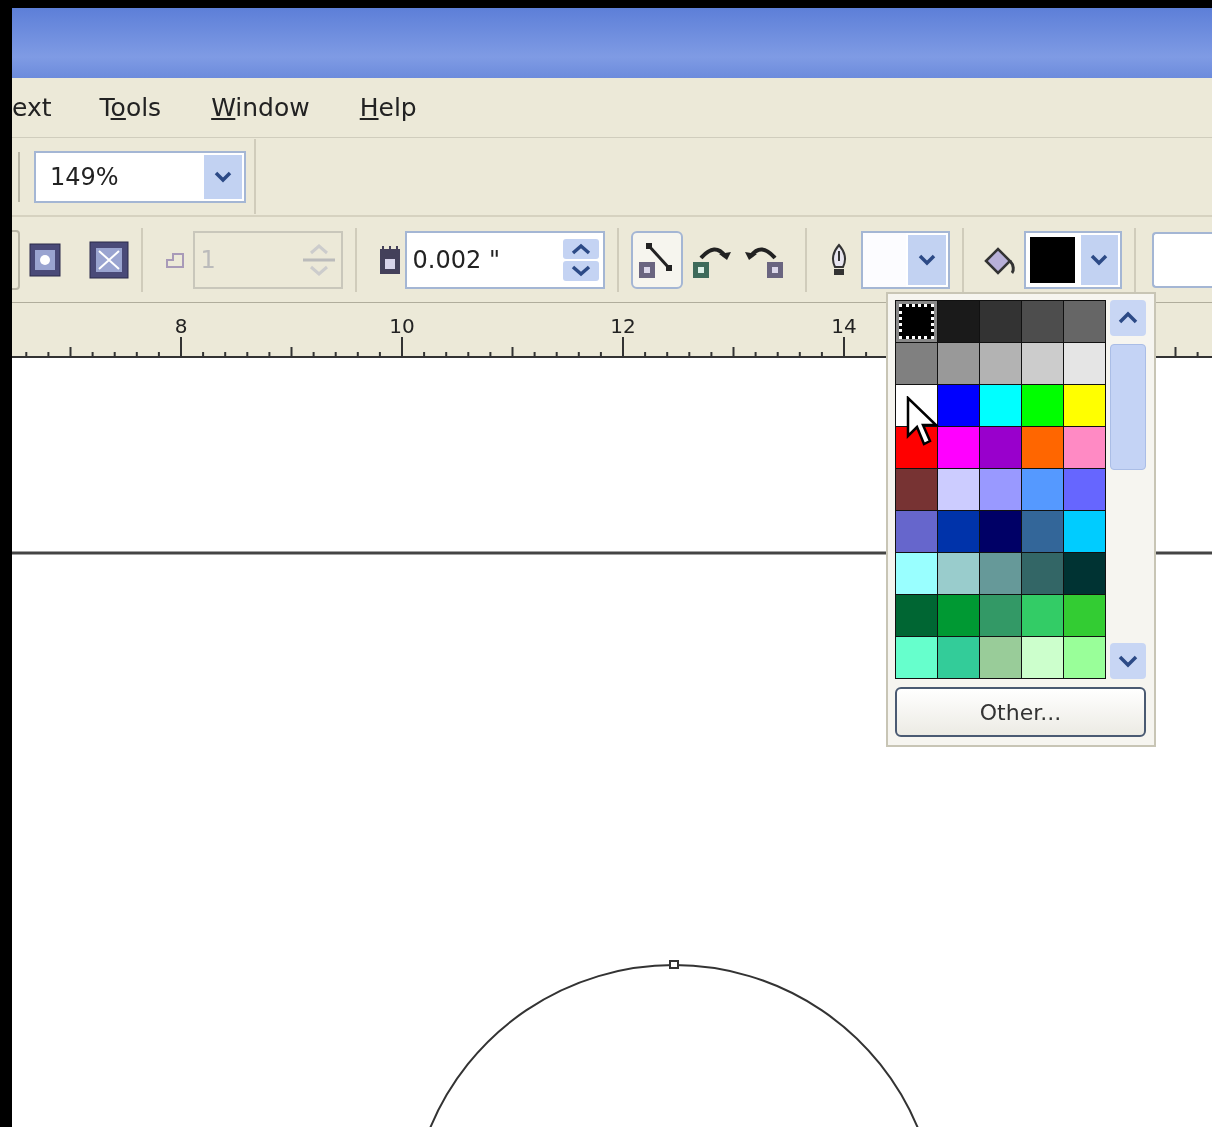 Image resolution: width=1212 pixels, height=1127 pixels. What do you see at coordinates (130, 107) in the screenshot?
I see `menu-item: Tools` at bounding box center [130, 107].